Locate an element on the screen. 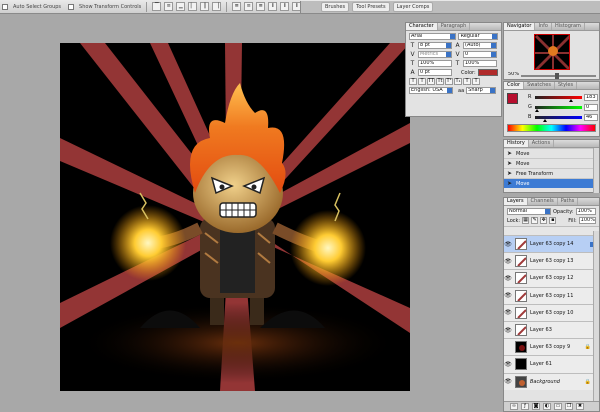 Image resolution: width=600 pixels, height=412 pixels. blend-mode-select: Normal is located at coordinates (529, 211).